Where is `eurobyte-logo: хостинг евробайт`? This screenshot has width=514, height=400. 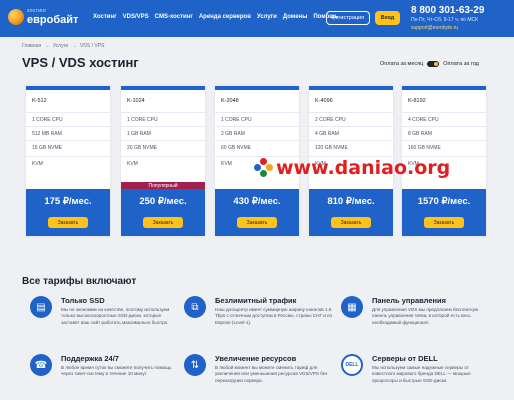 eurobyte-logo: хостинг евробайт is located at coordinates (46, 18).